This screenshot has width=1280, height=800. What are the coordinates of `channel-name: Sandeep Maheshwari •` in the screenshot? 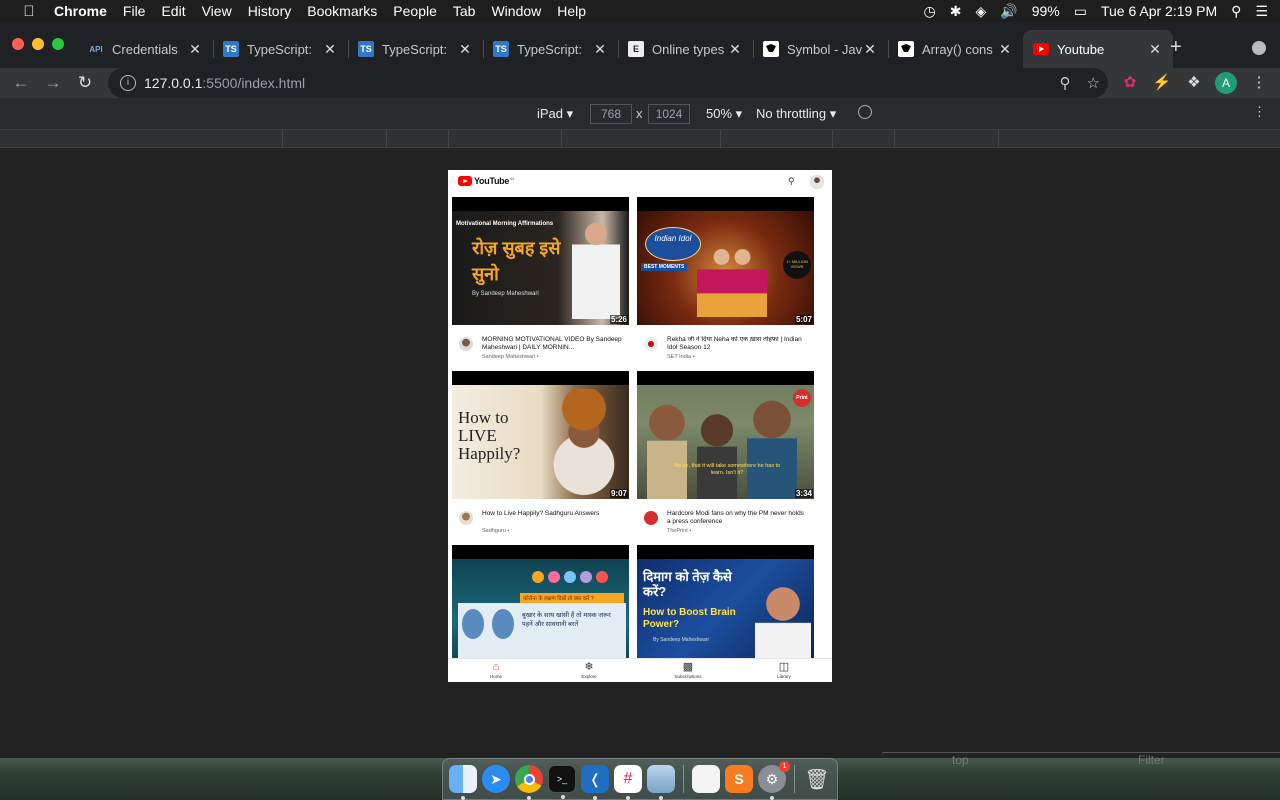 It's located at (510, 357).